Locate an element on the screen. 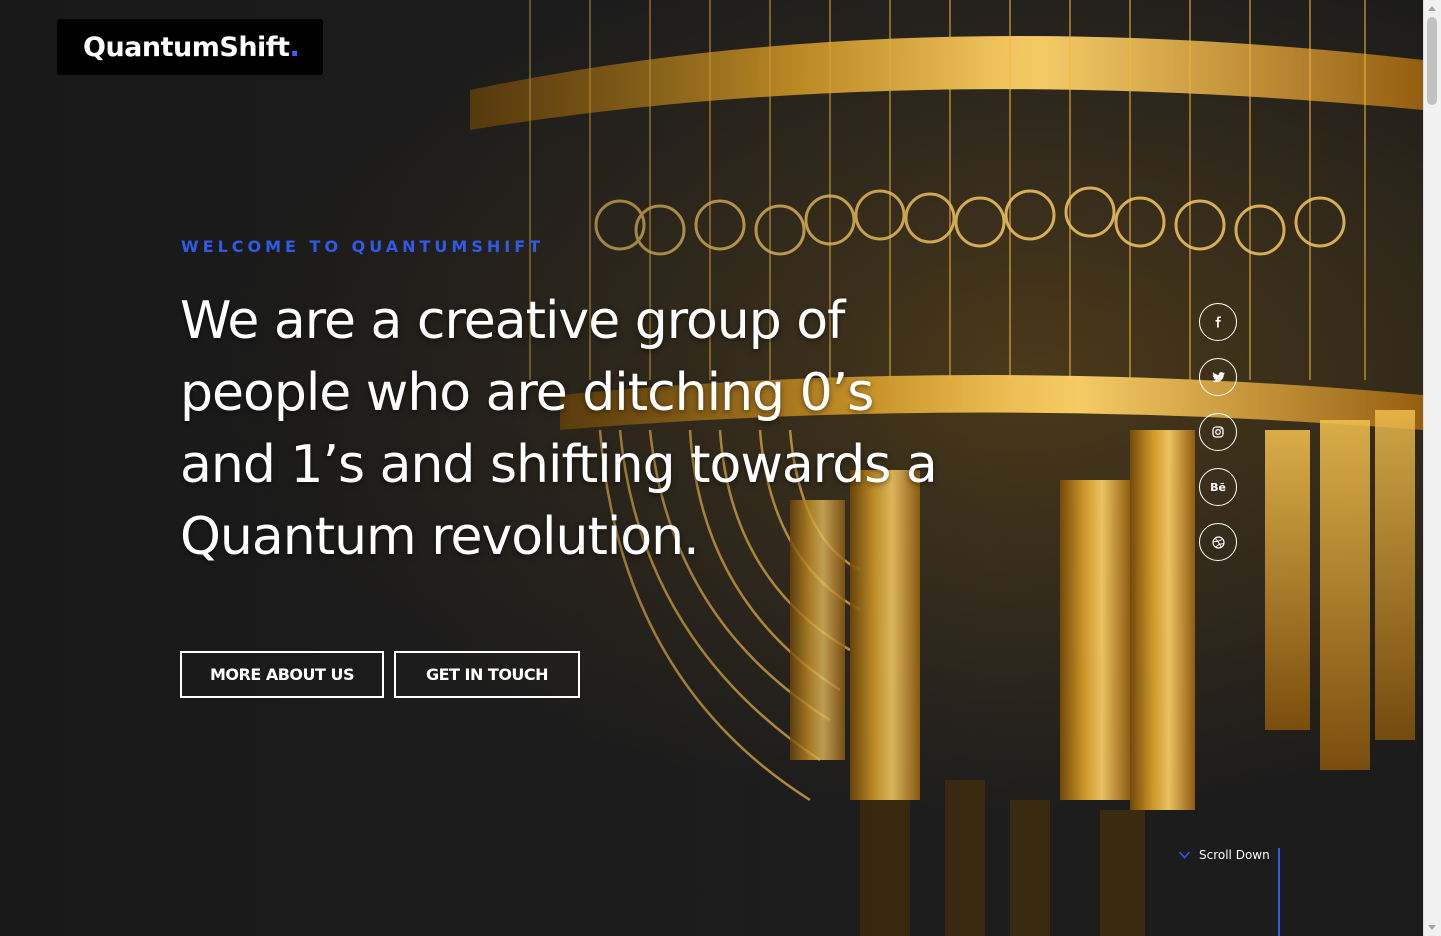  behance-icon: Bē is located at coordinates (1218, 487).